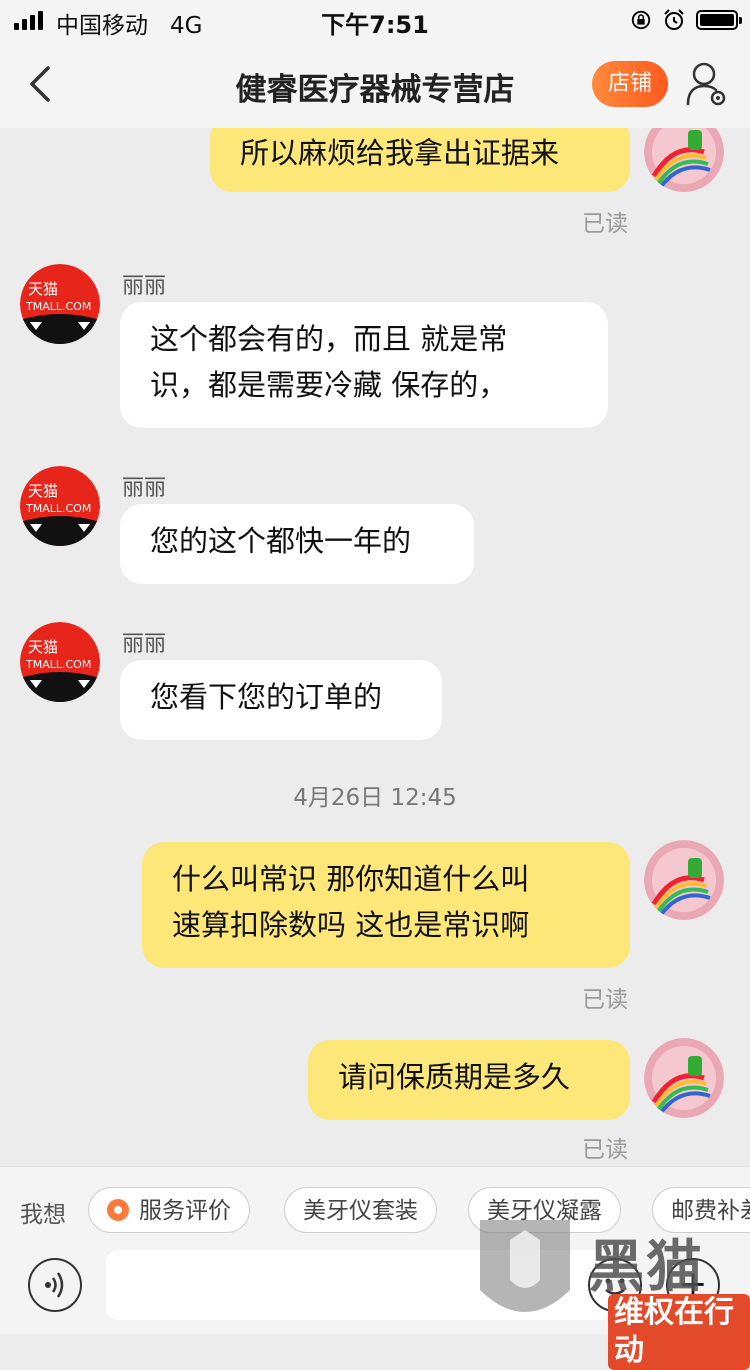 This screenshot has height=1370, width=750. I want to click on message-text: 请问保质期是多久, so click(454, 1077).